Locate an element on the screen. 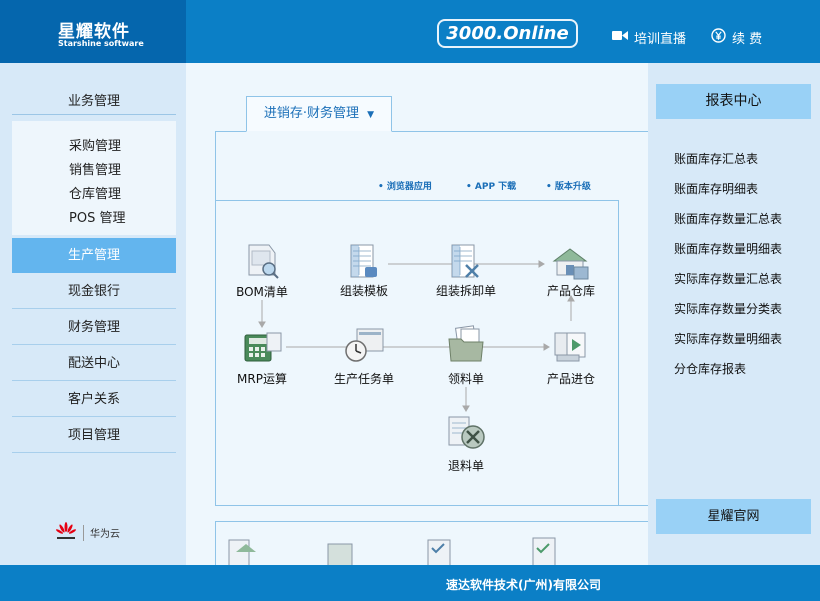 The width and height of the screenshot is (820, 601). brand-logo: 星耀软件 Starshine software is located at coordinates (93, 31).